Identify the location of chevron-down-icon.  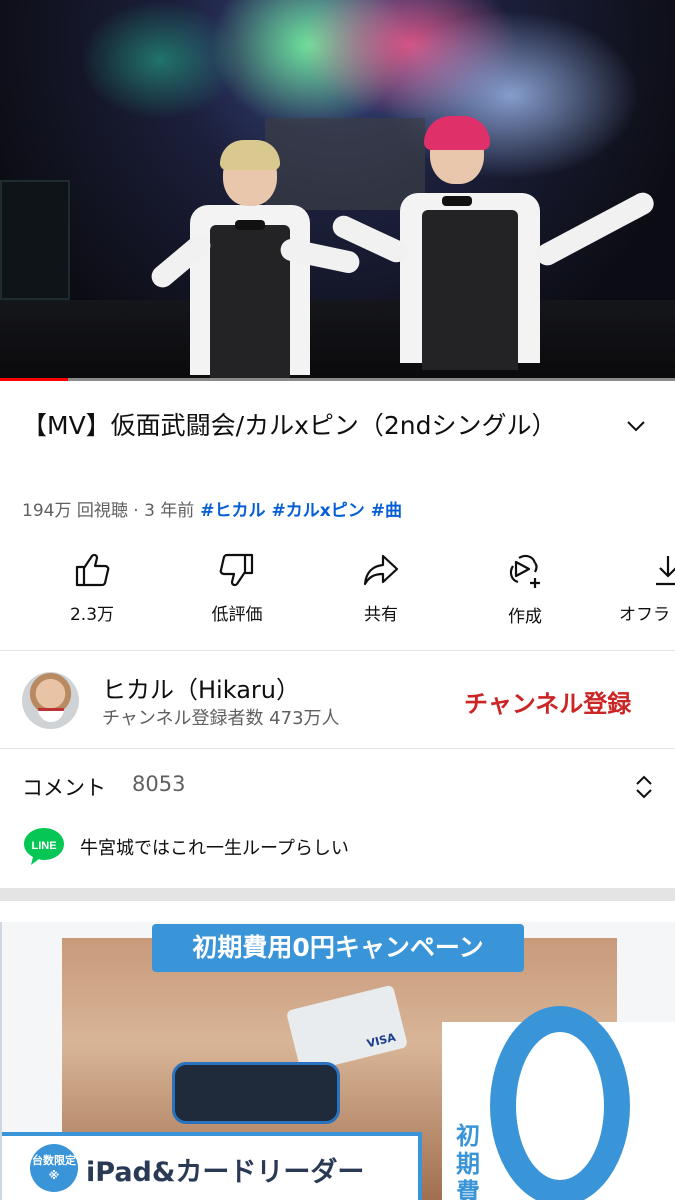
(636, 426).